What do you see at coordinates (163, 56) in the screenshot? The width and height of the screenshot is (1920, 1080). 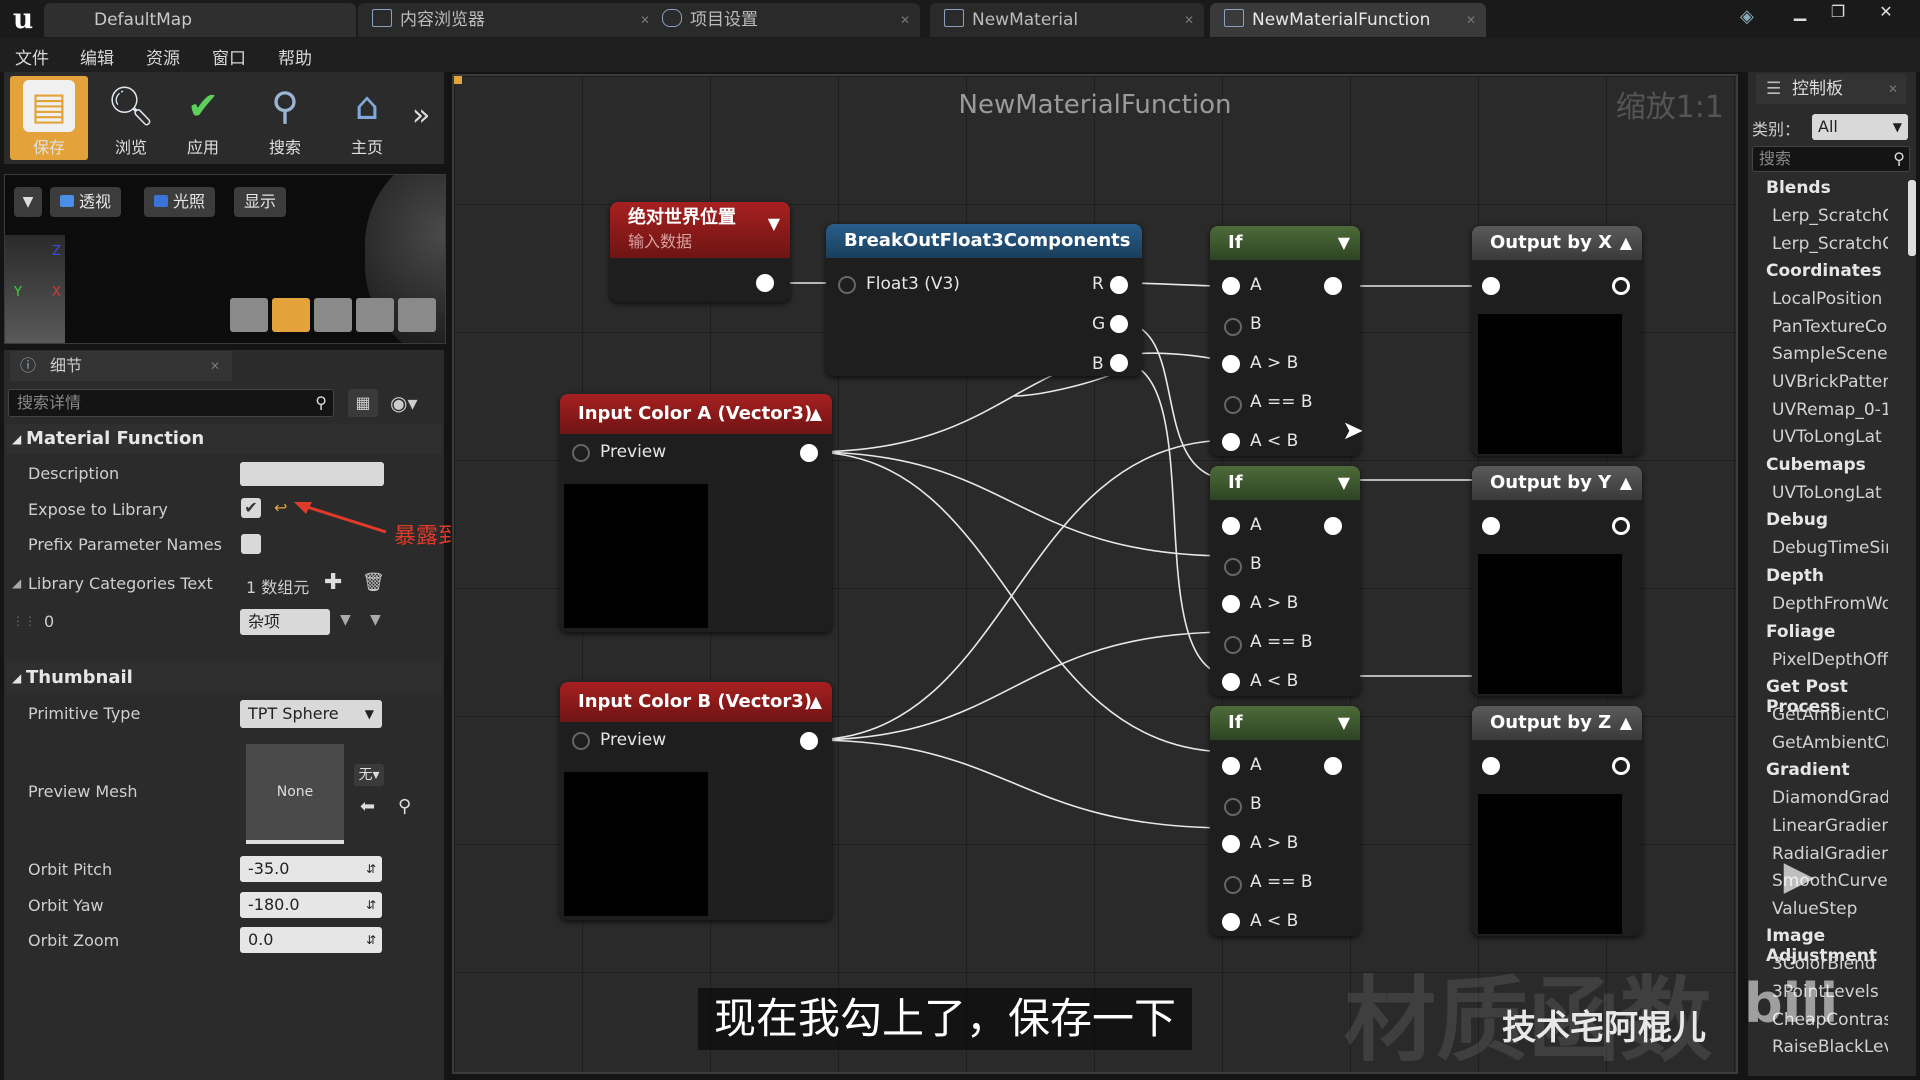 I see `menu-asset: 资源` at bounding box center [163, 56].